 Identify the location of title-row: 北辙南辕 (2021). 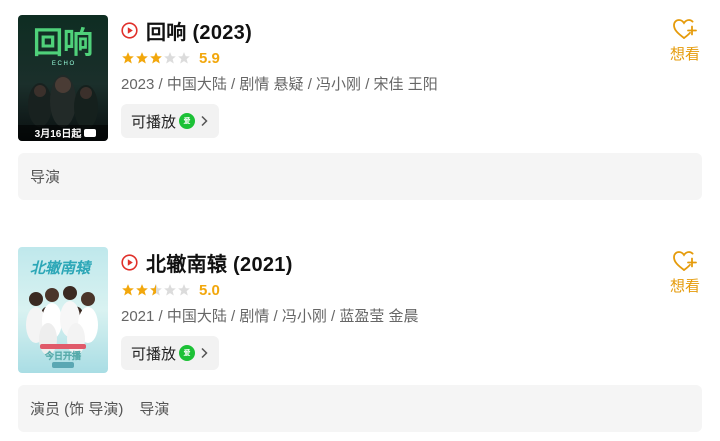
(207, 262).